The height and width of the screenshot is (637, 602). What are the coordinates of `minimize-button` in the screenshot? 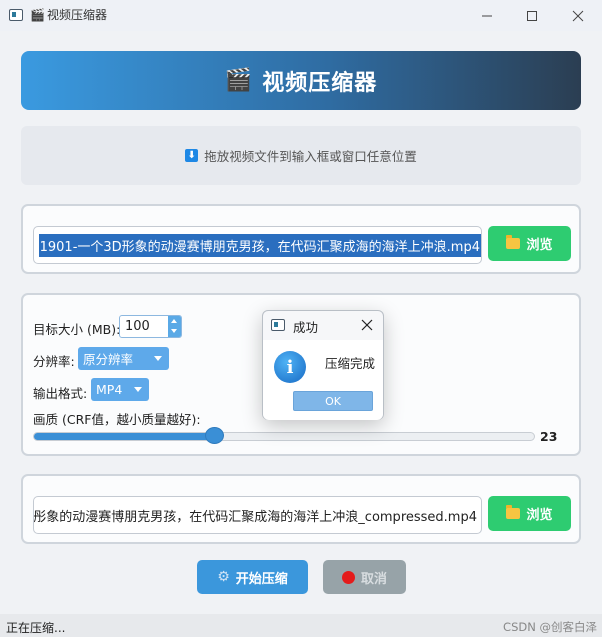 It's located at (487, 15).